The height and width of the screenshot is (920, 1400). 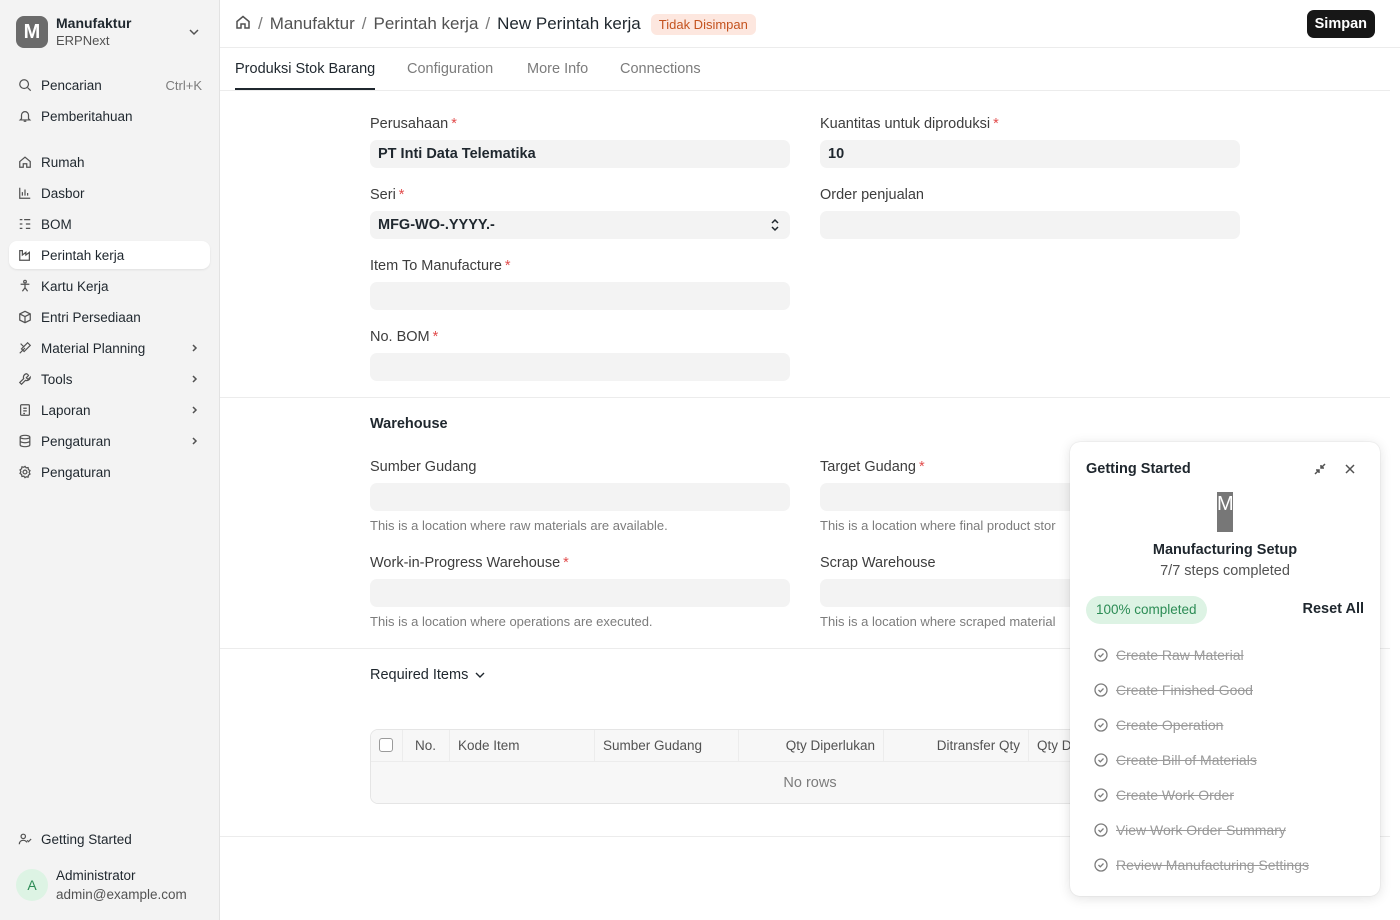 What do you see at coordinates (25, 116) in the screenshot?
I see `bell-icon` at bounding box center [25, 116].